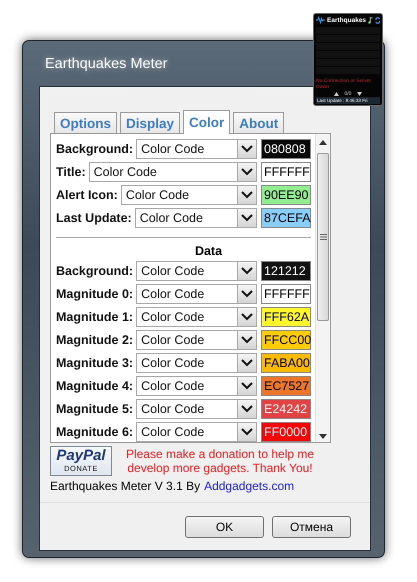 The image size is (417, 582). What do you see at coordinates (95, 294) in the screenshot?
I see `setting-label: Magnitude 0:` at bounding box center [95, 294].